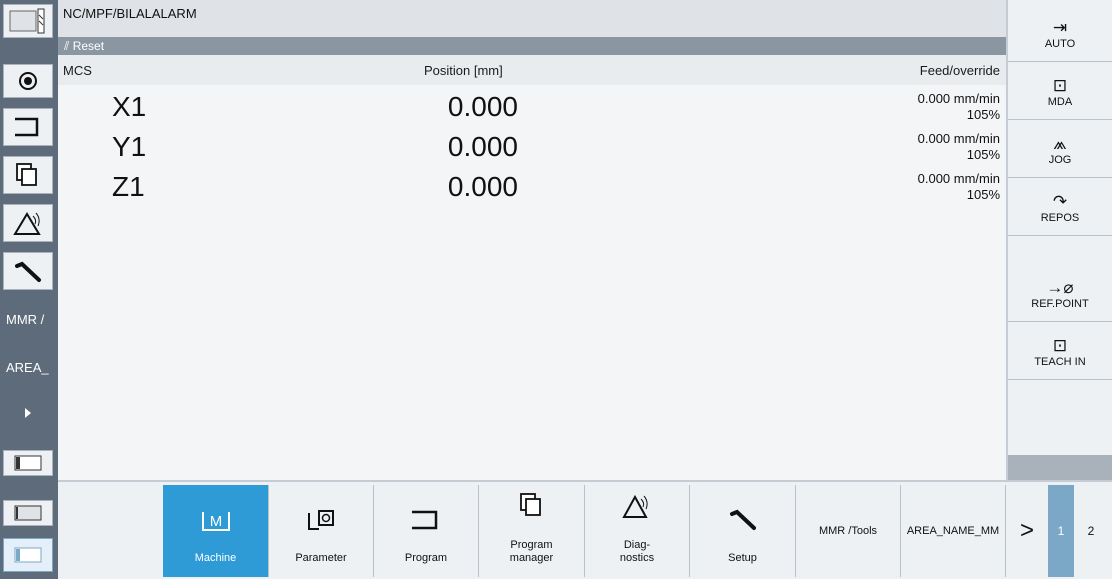  I want to click on axis-name: Z1, so click(128, 186).